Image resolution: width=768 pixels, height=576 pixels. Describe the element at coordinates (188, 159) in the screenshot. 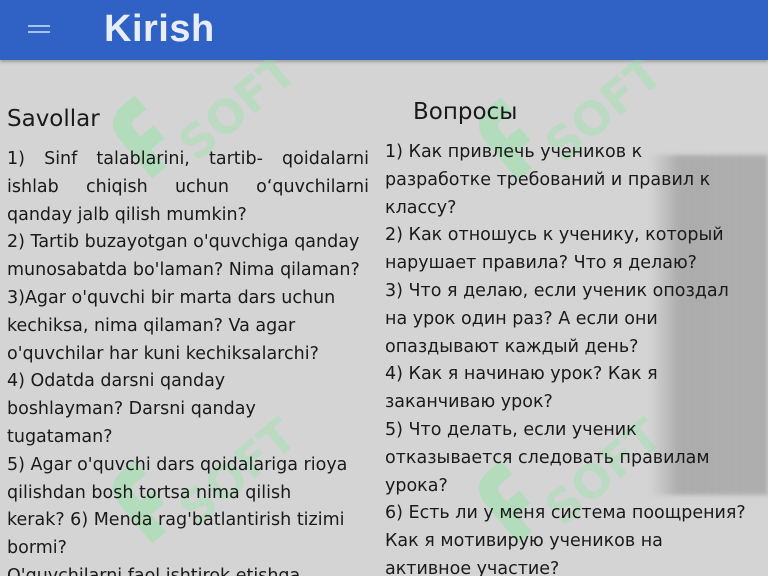

I see `question-line: 1) Sinf talablarini, tartib- qoidalarni` at that location.